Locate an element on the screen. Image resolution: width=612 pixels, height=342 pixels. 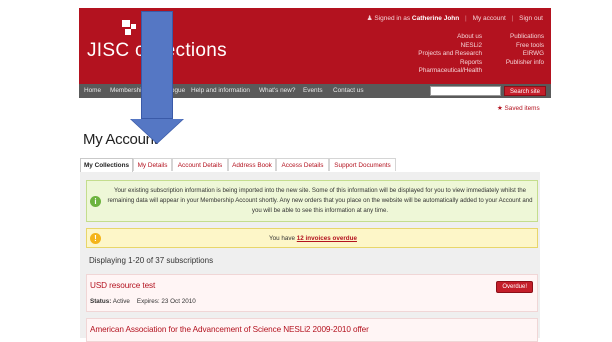
subscription-meta: Status: Active Expires: 23 Oct 2010 is located at coordinates (143, 301).